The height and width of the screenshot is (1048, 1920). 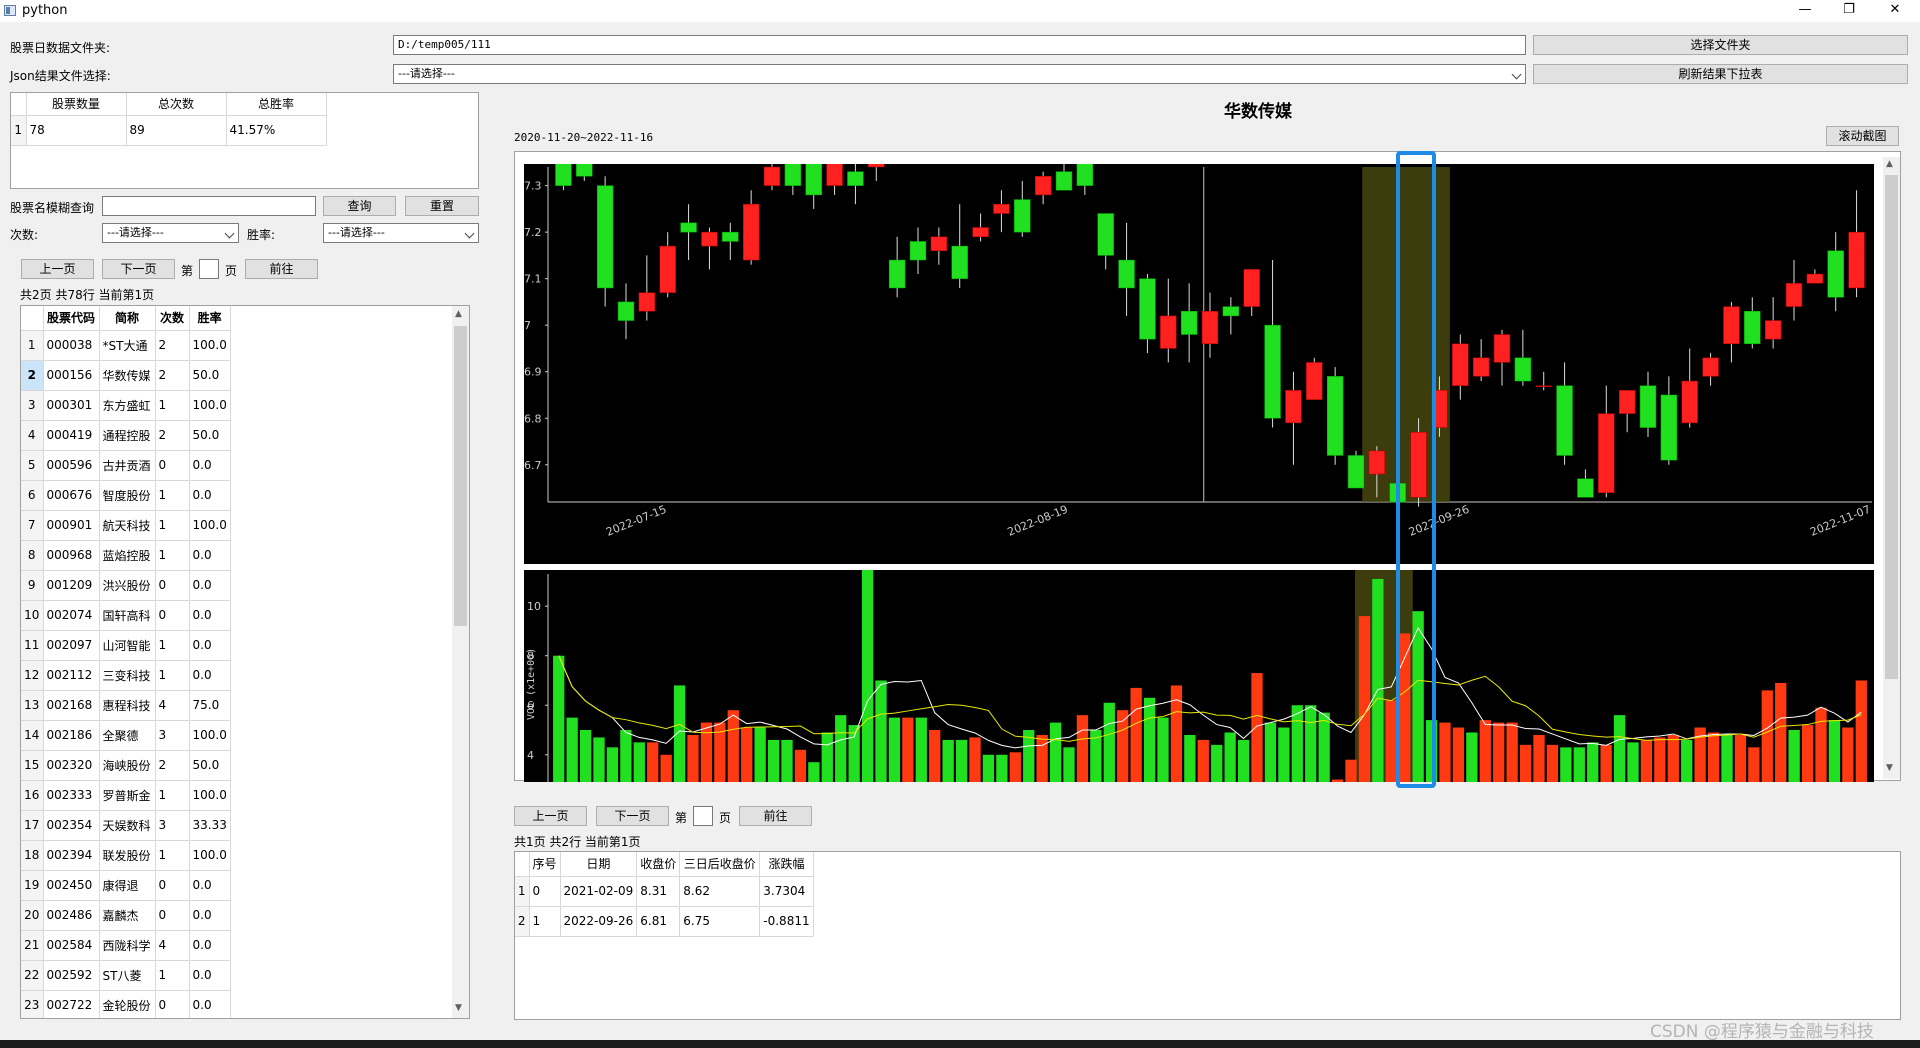 I want to click on stock-cell: 002097, so click(x=71, y=645).